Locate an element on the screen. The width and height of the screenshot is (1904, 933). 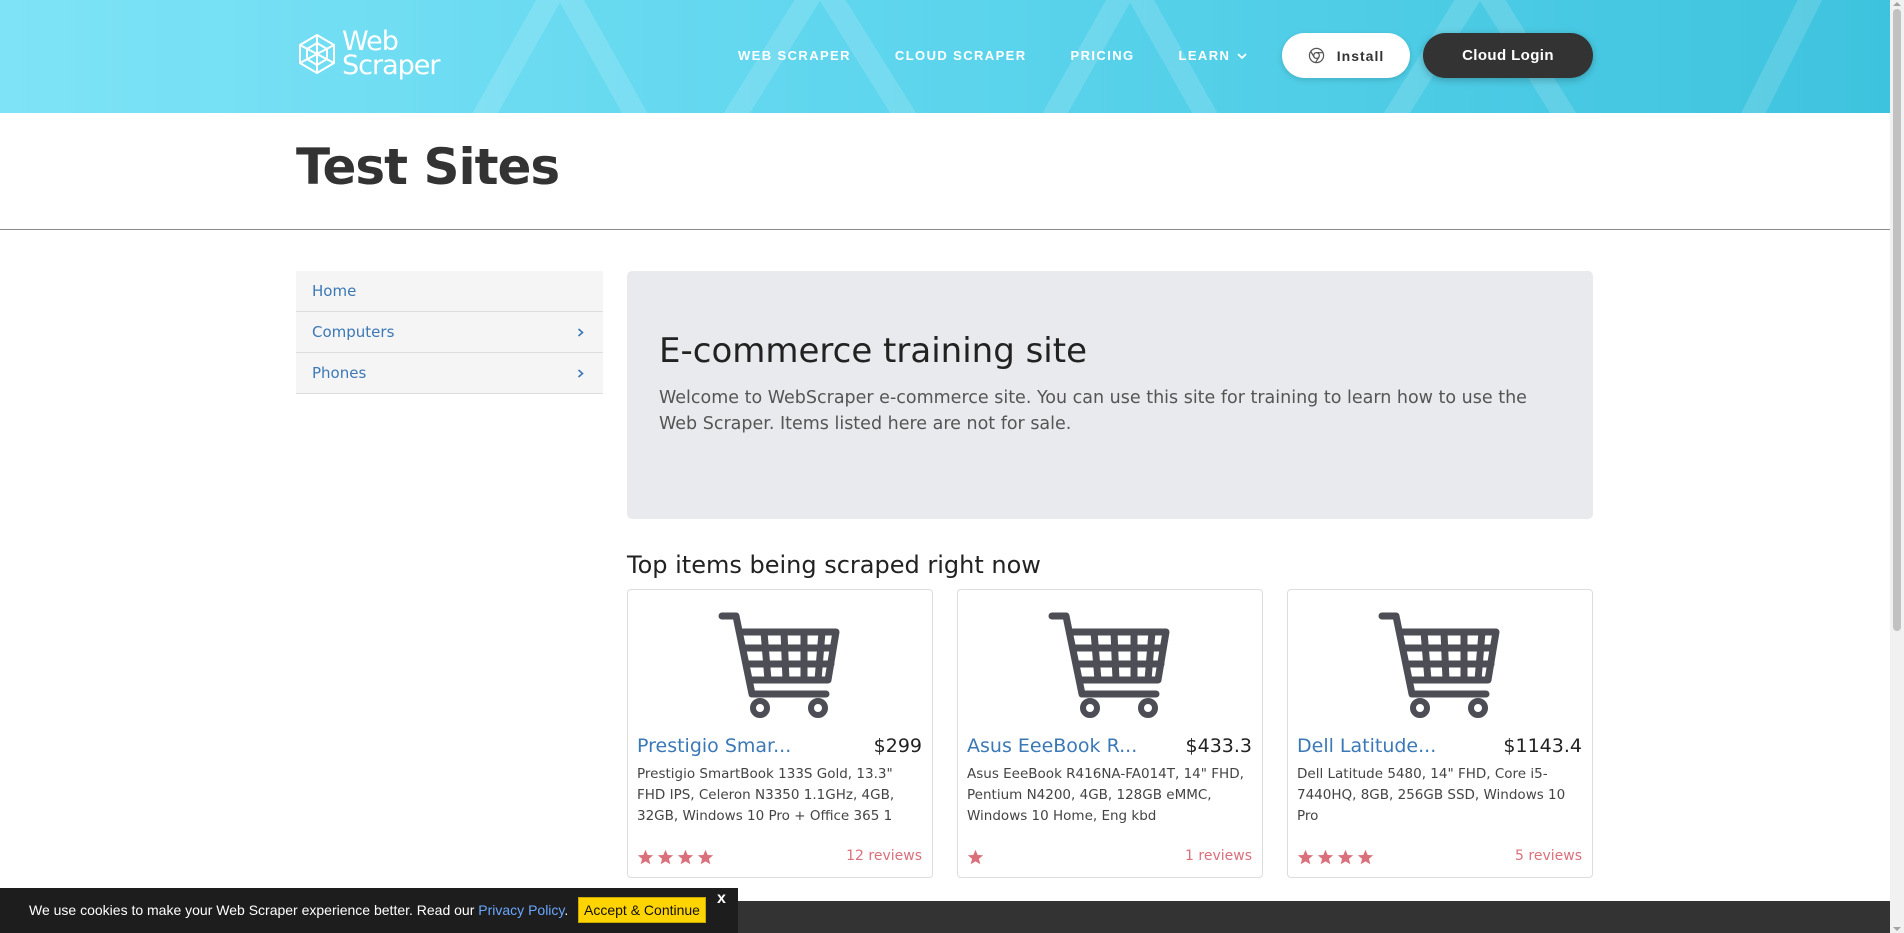
chrome-icon is located at coordinates (1316, 55).